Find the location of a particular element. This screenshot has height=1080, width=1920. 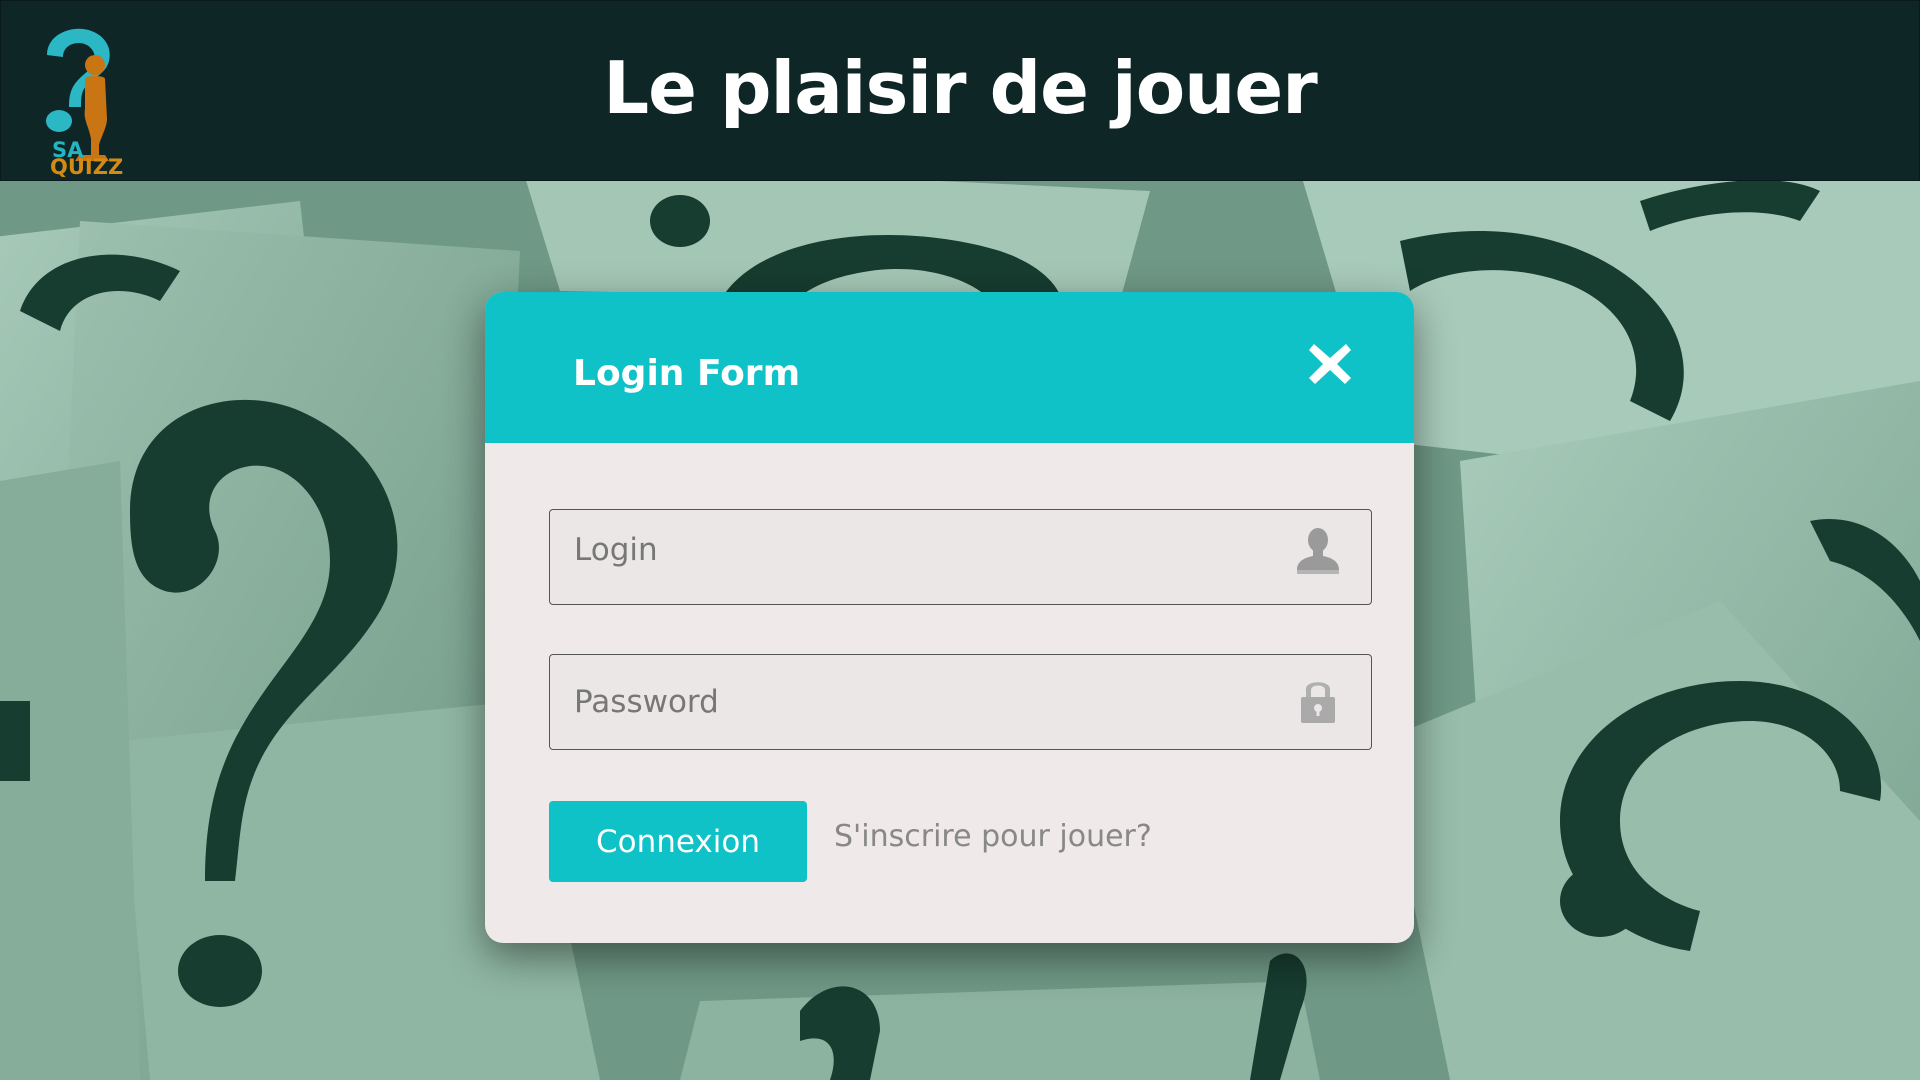

close-icon is located at coordinates (1330, 364).